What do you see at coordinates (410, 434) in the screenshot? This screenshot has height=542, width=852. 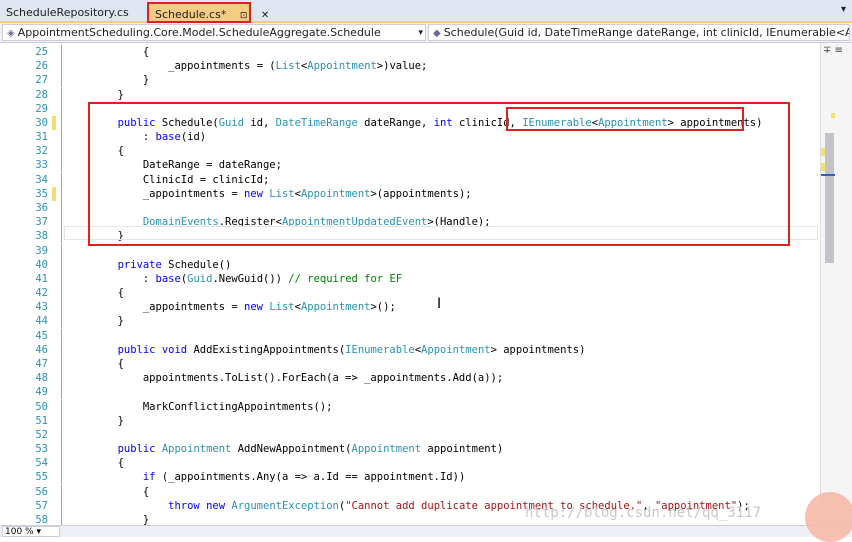 I see `code-line: 52` at bounding box center [410, 434].